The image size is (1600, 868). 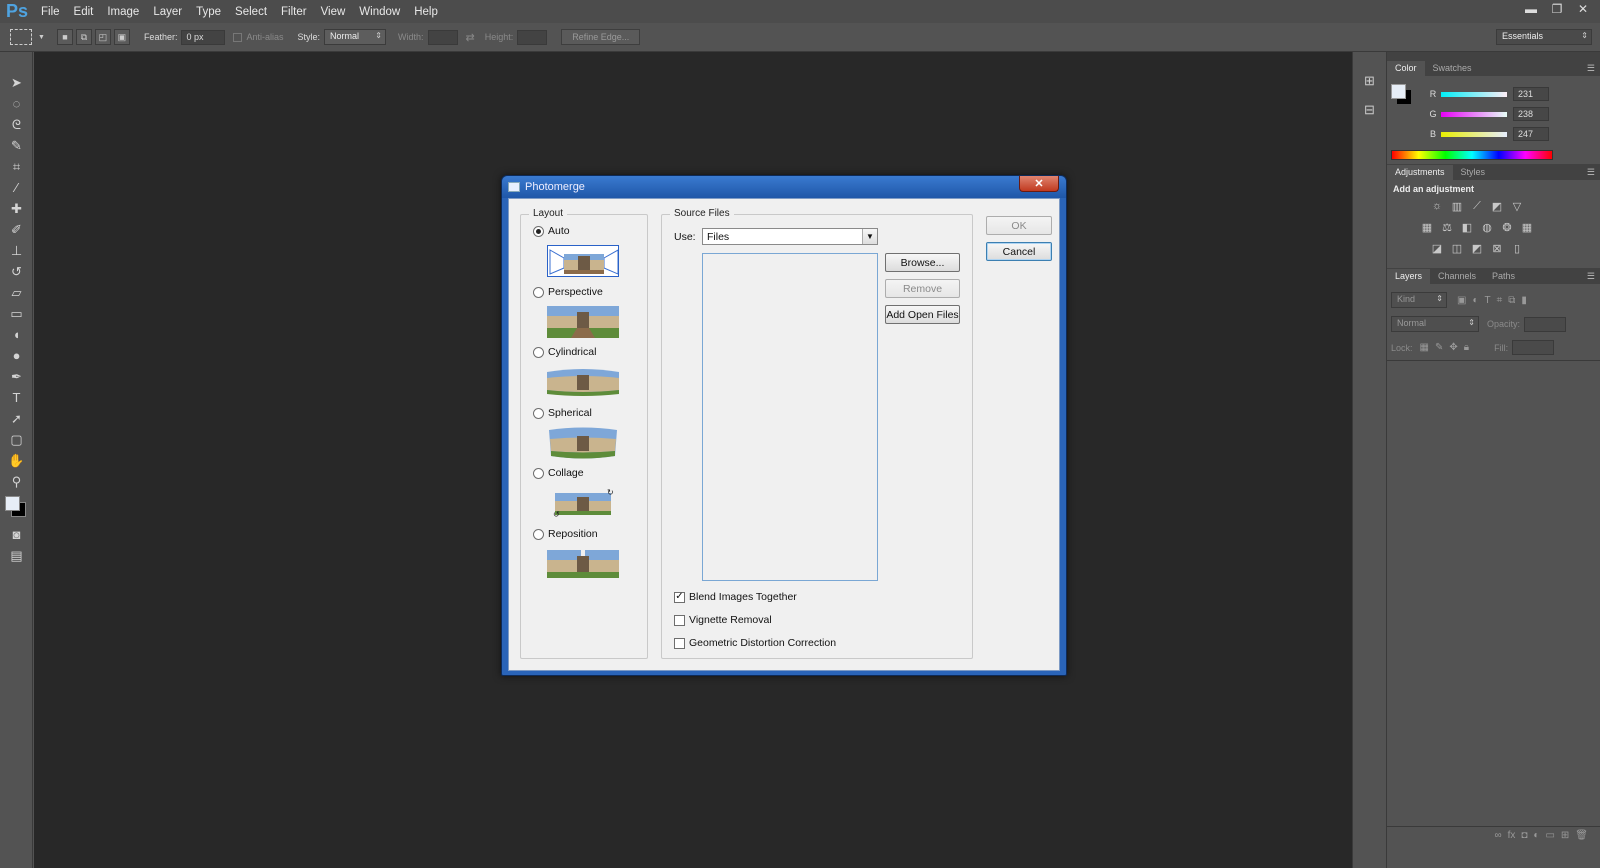 What do you see at coordinates (333, 12) in the screenshot?
I see `menu-view: View` at bounding box center [333, 12].